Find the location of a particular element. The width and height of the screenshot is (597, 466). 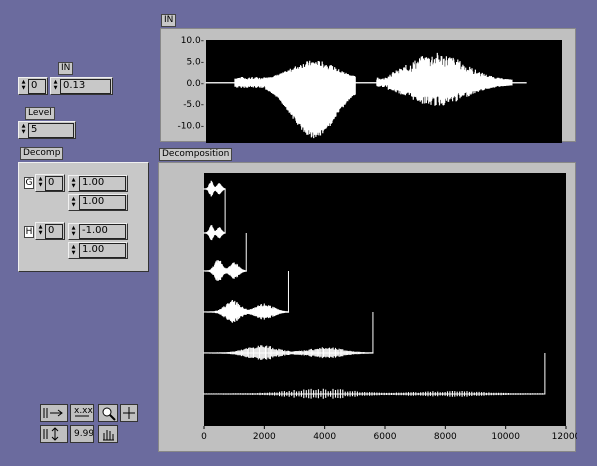

h-value-1-control: ▲ ▼ -1.00 is located at coordinates (98, 231).